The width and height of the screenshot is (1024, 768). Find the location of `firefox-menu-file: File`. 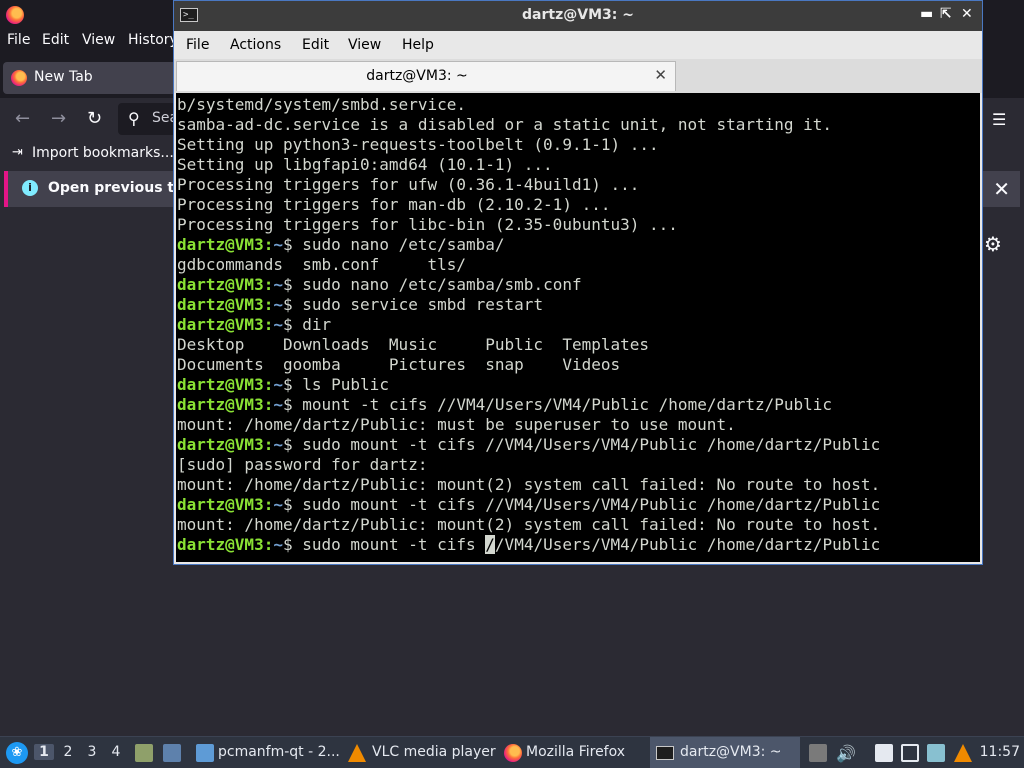

firefox-menu-file: File is located at coordinates (18, 40).